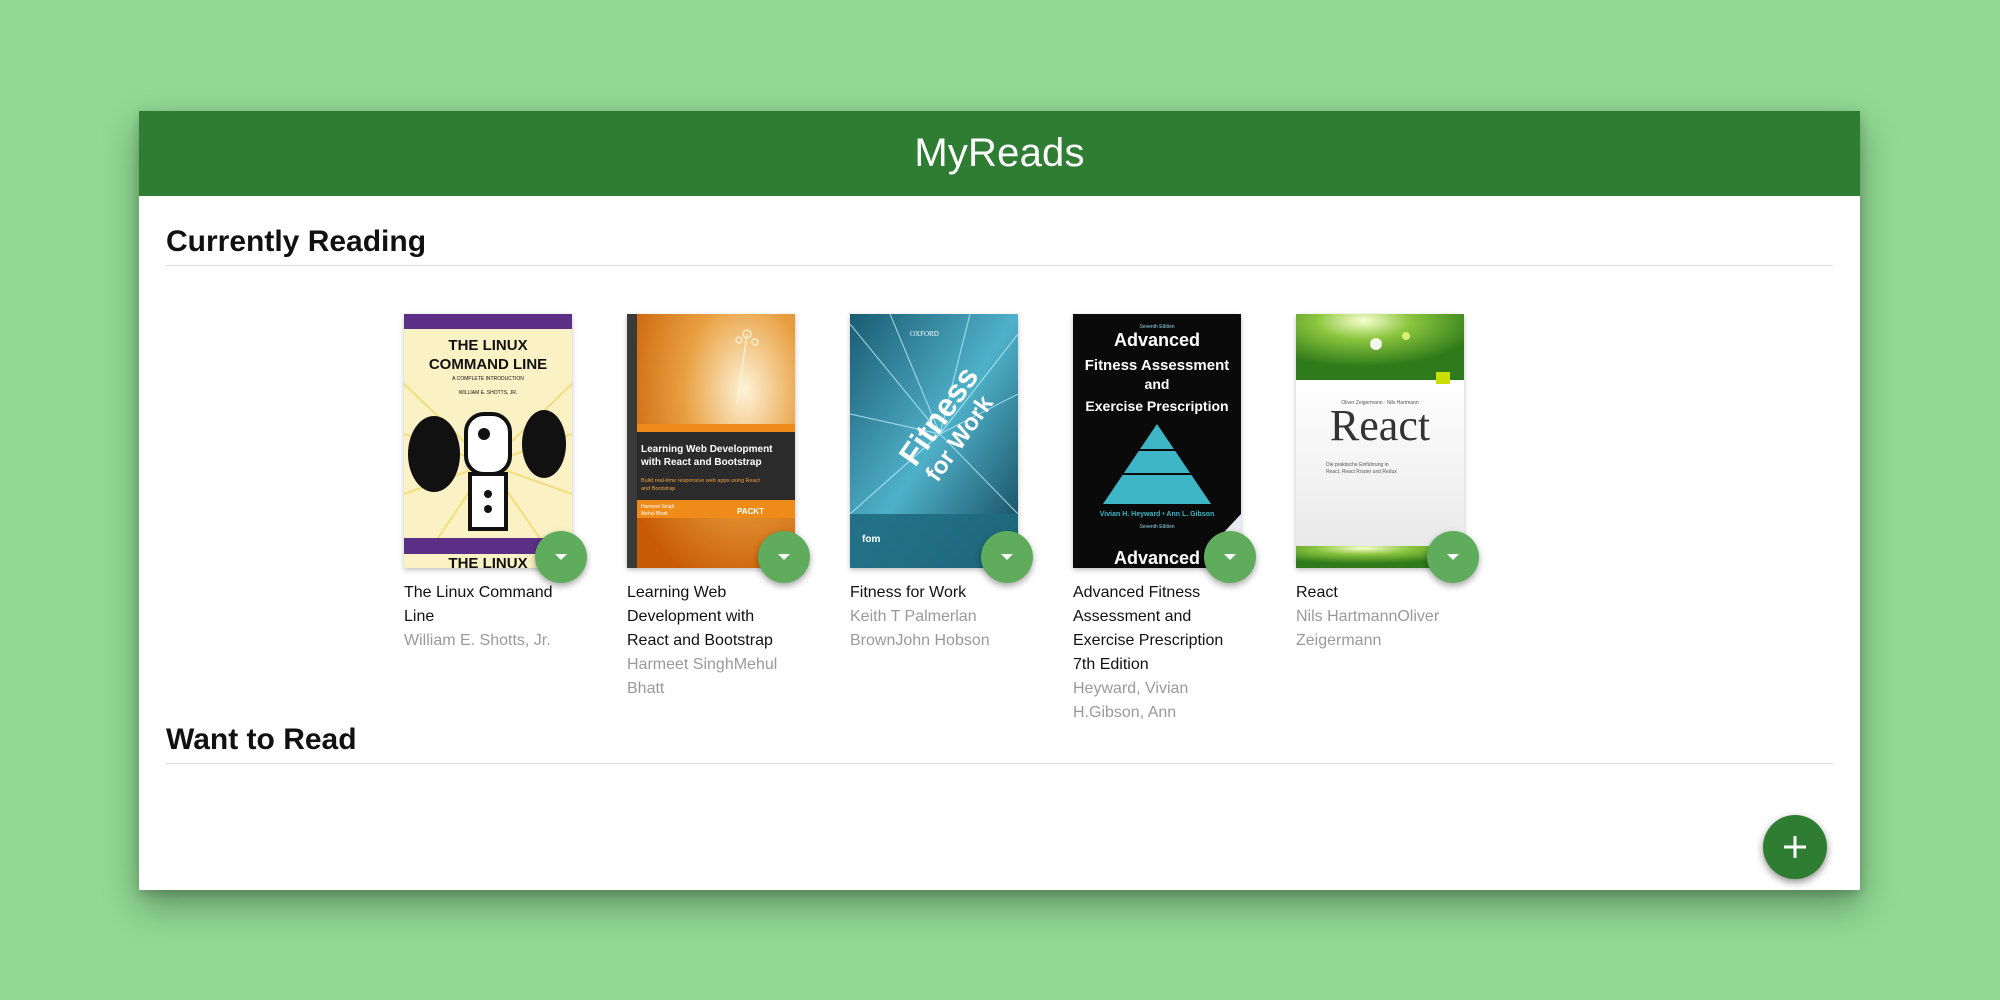 This screenshot has height=1000, width=2000. Describe the element at coordinates (478, 604) in the screenshot. I see `book-title: The Linux Command Line` at that location.